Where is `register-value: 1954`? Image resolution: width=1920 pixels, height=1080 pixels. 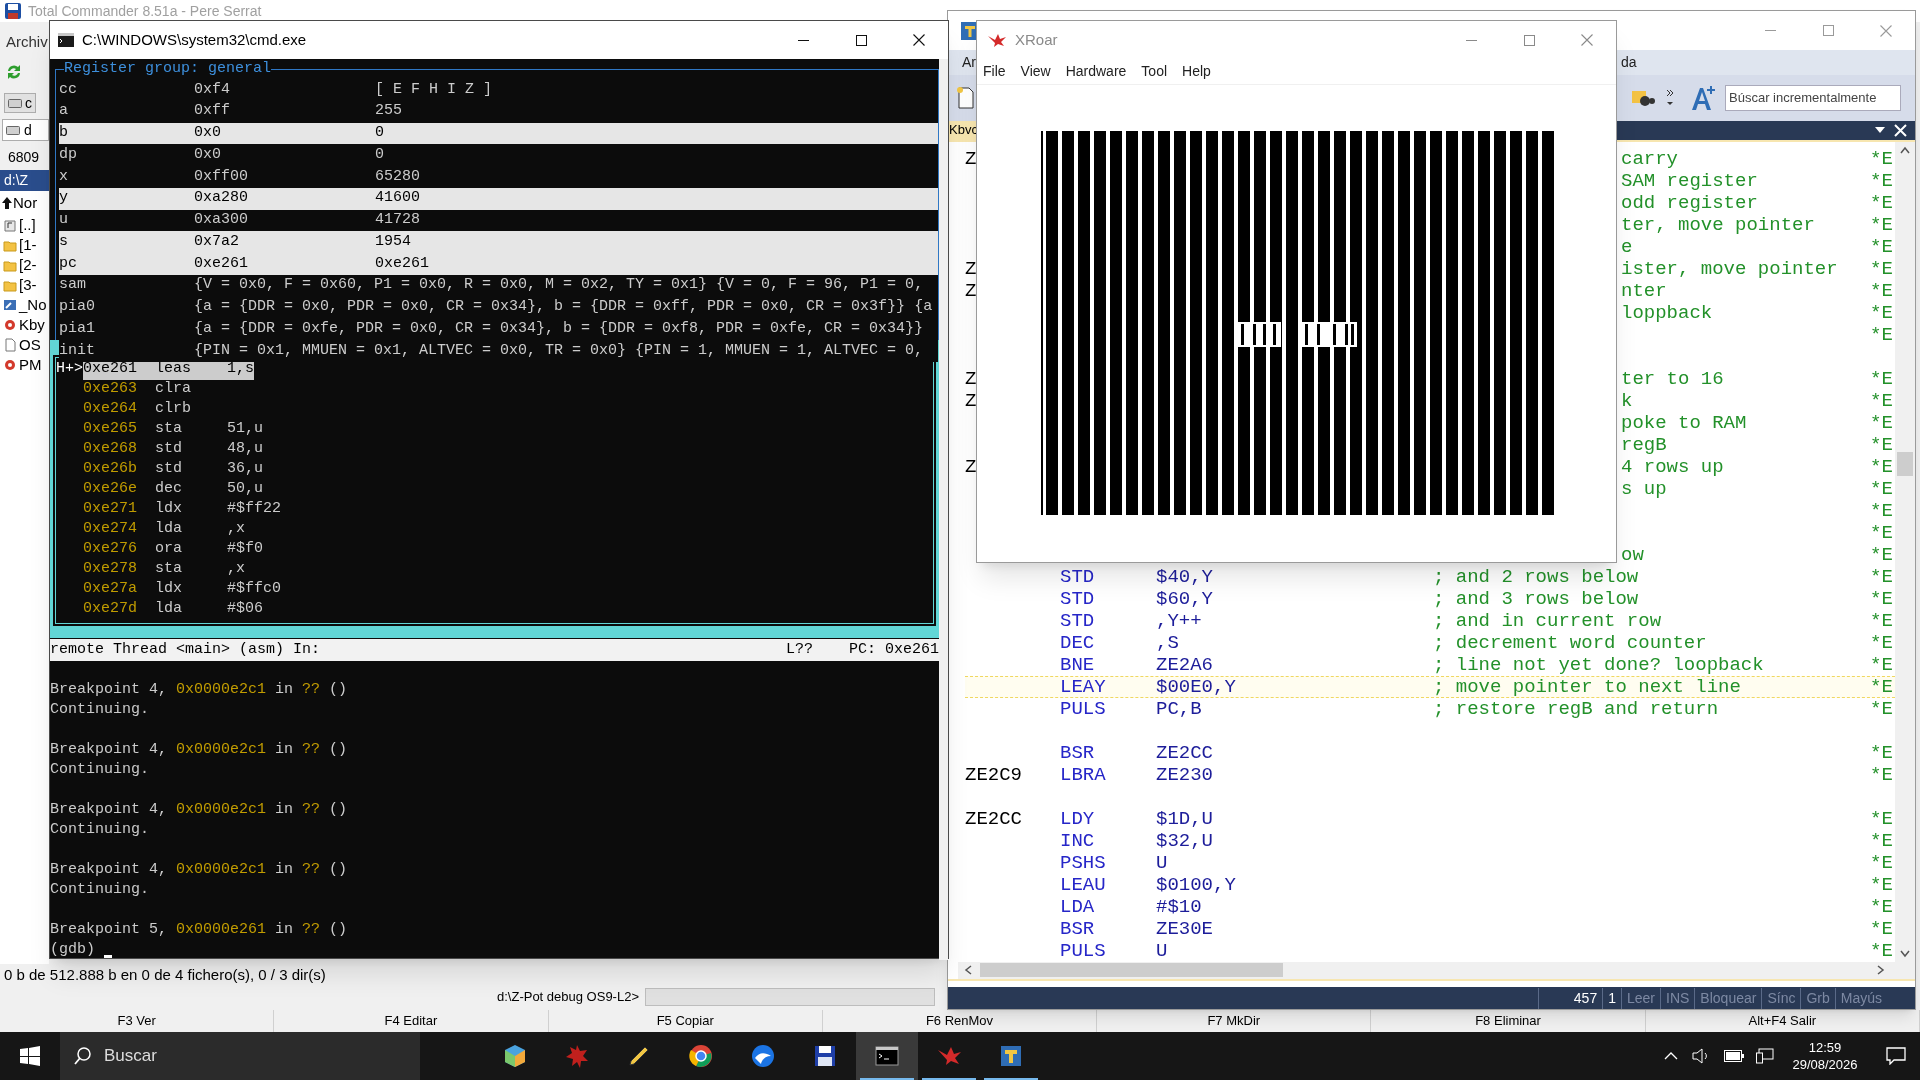
register-value: 1954 is located at coordinates (393, 241).